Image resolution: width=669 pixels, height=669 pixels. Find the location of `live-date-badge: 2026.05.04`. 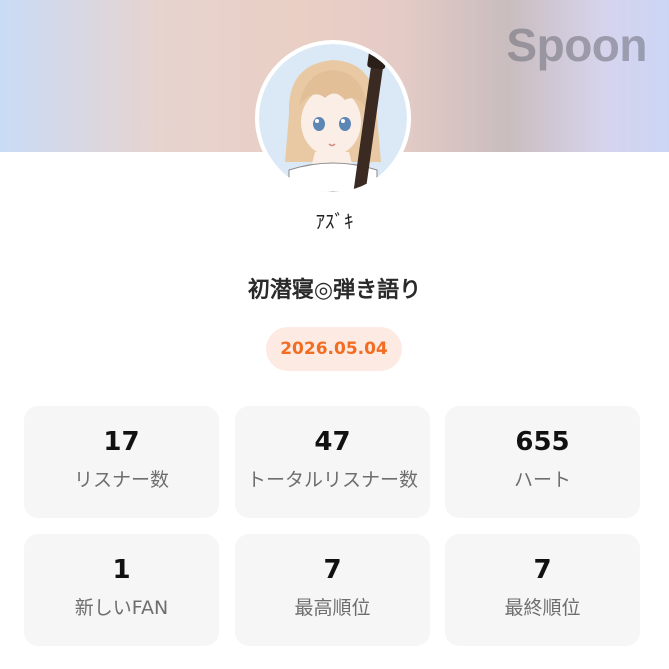

live-date-badge: 2026.05.04 is located at coordinates (334, 349).